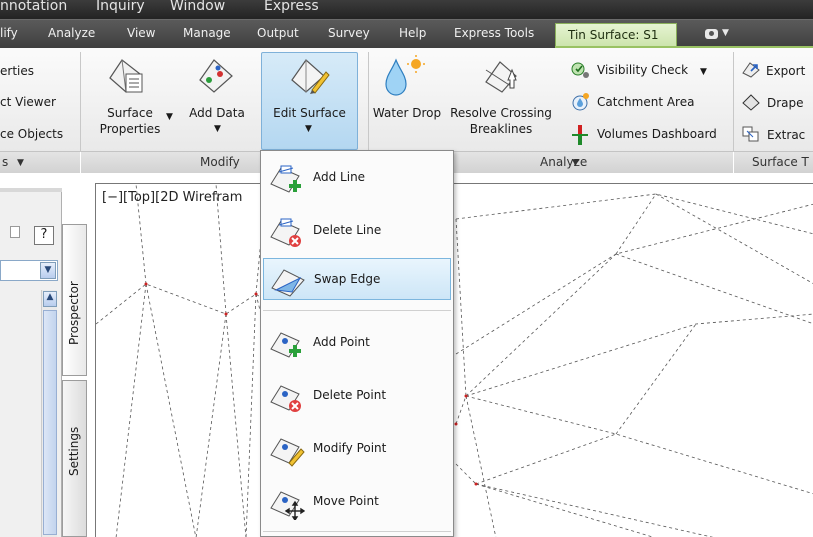 Image resolution: width=813 pixels, height=537 pixels. Describe the element at coordinates (494, 33) in the screenshot. I see `tab-express-tools: Express Tools` at that location.